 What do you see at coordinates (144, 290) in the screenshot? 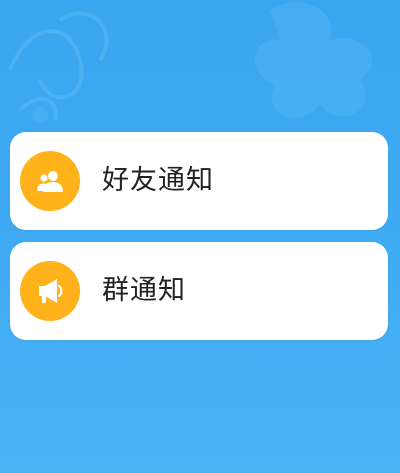
I see `group-notification-label: 群通知` at bounding box center [144, 290].